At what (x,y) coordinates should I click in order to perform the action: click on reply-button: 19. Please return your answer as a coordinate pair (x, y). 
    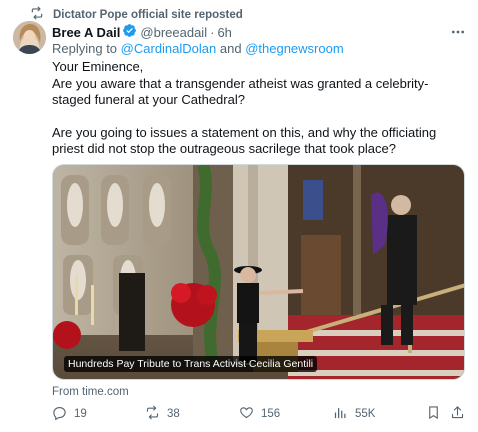
    Looking at the image, I should click on (69, 414).